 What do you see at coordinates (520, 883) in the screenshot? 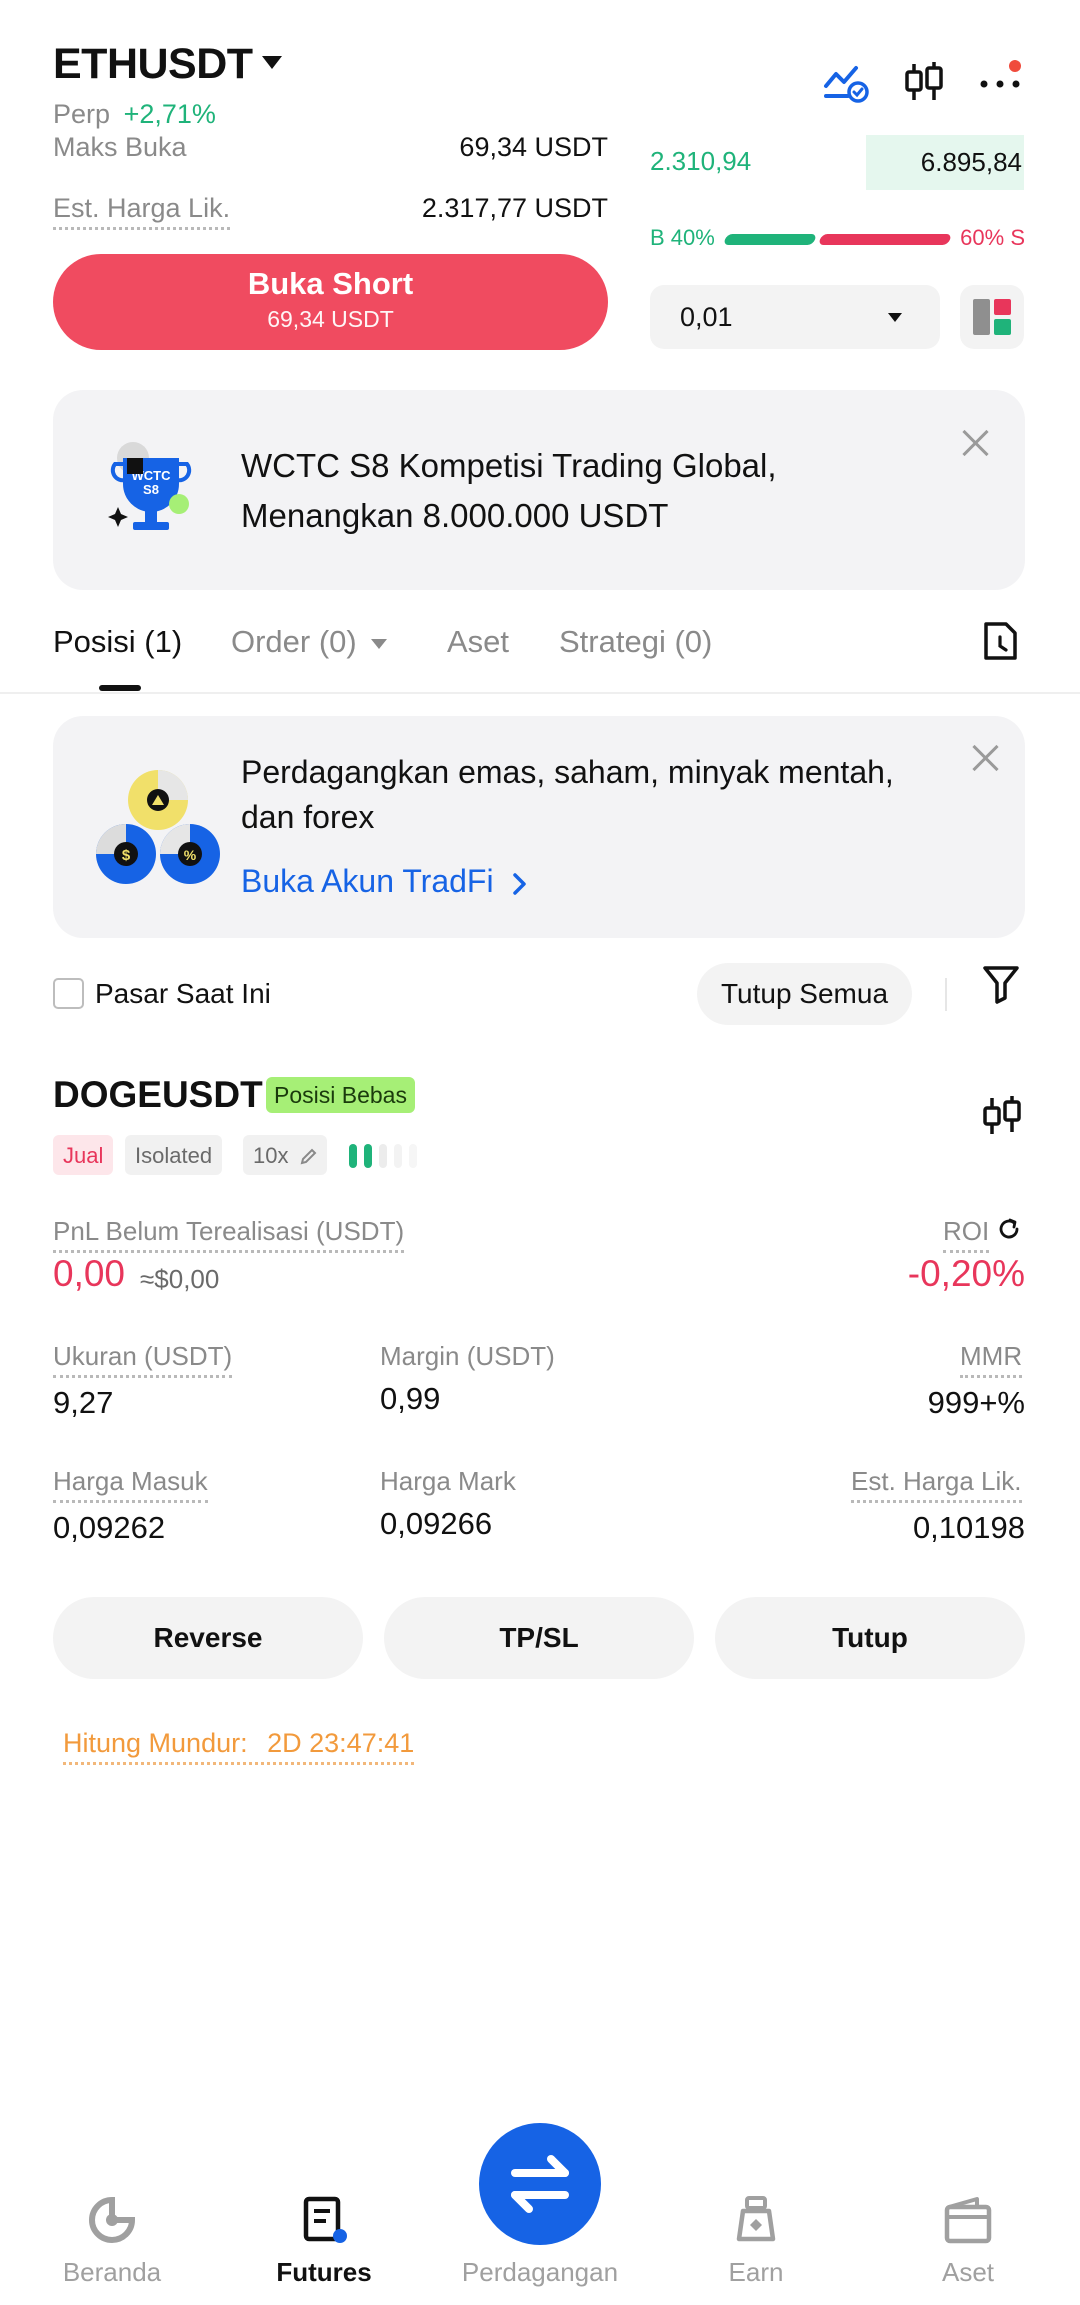
I see `chevron-right-icon` at bounding box center [520, 883].